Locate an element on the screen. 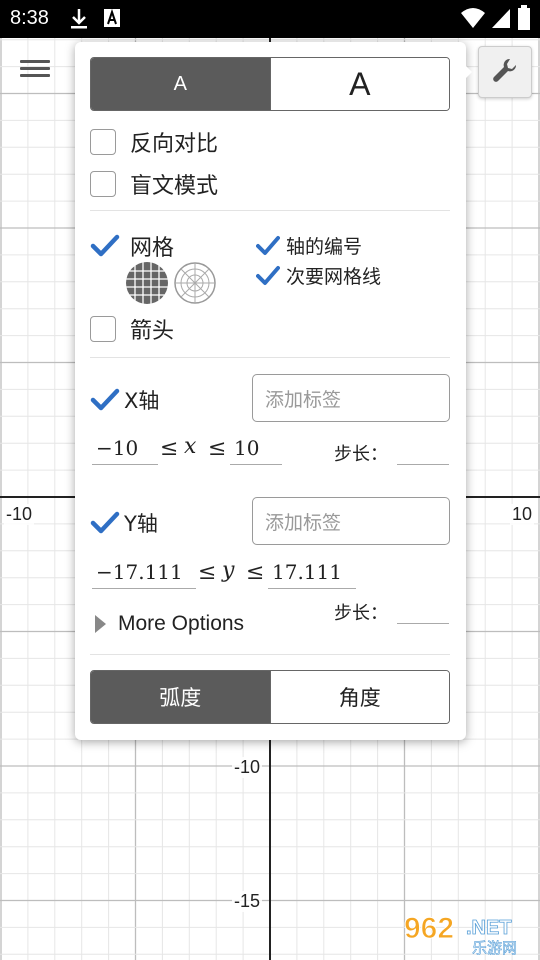 This screenshot has width=540, height=960. x-max-operator: ≤ is located at coordinates (217, 448).